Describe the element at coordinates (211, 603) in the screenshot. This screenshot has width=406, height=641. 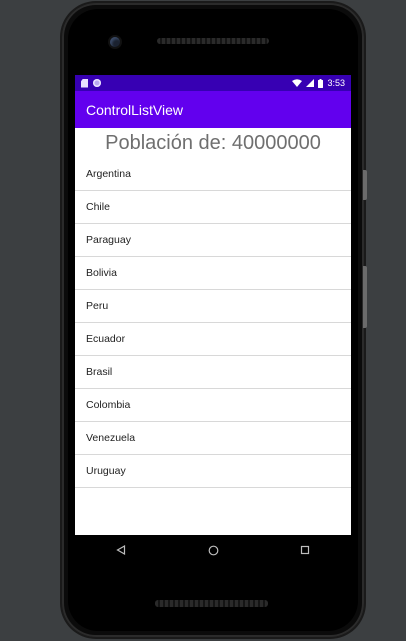
I see `bottom-speaker` at that location.